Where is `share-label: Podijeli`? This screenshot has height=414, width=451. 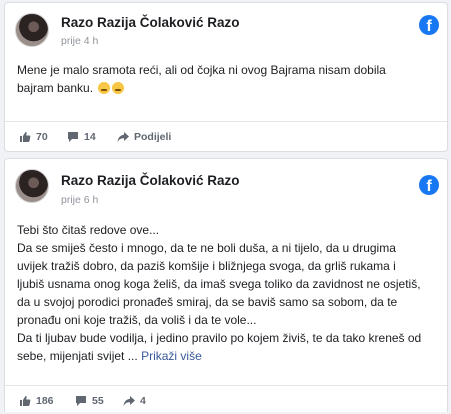 share-label: Podijeli is located at coordinates (153, 137).